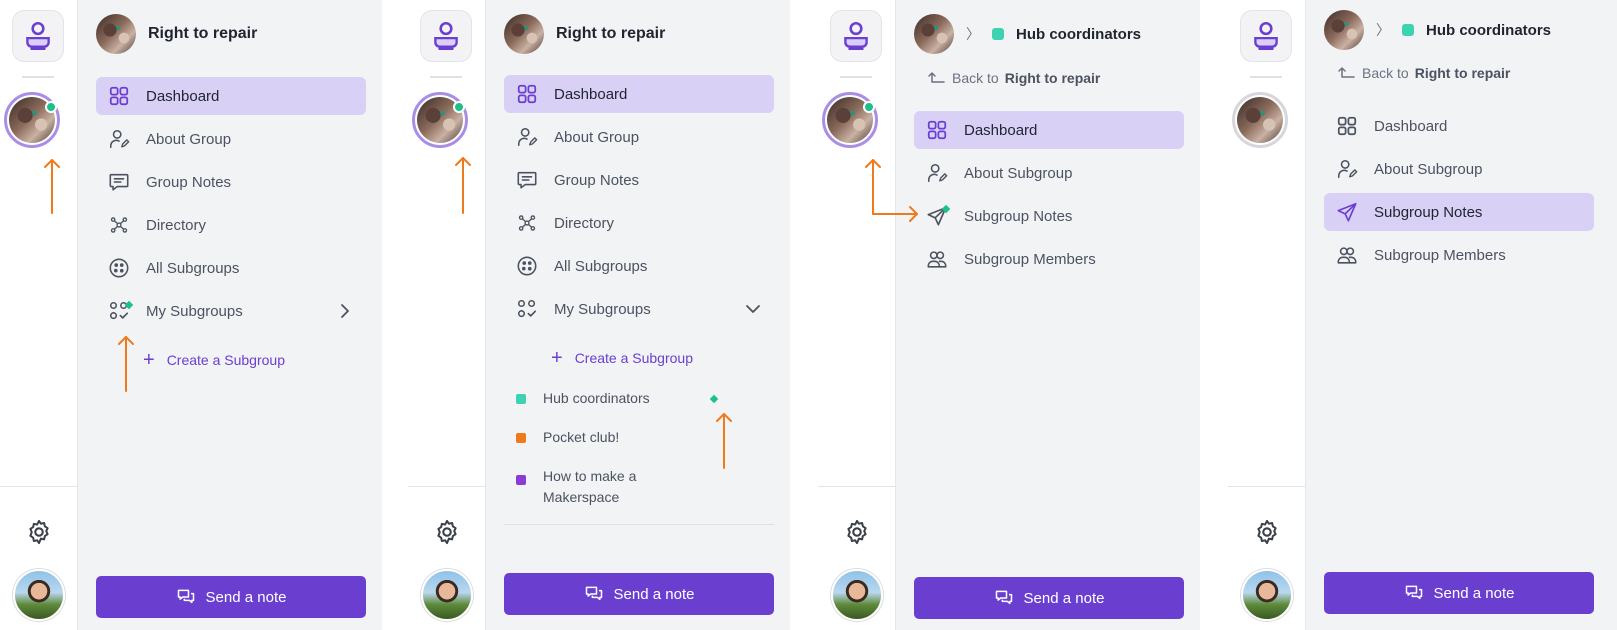 Image resolution: width=1617 pixels, height=630 pixels. What do you see at coordinates (631, 437) in the screenshot?
I see `subgroup-item-pocket-club: Pocket club!` at bounding box center [631, 437].